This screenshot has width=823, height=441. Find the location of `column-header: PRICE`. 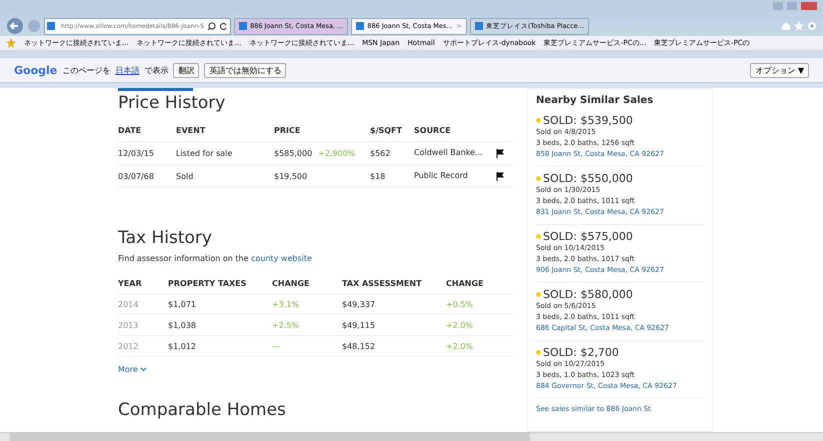

column-header: PRICE is located at coordinates (288, 130).